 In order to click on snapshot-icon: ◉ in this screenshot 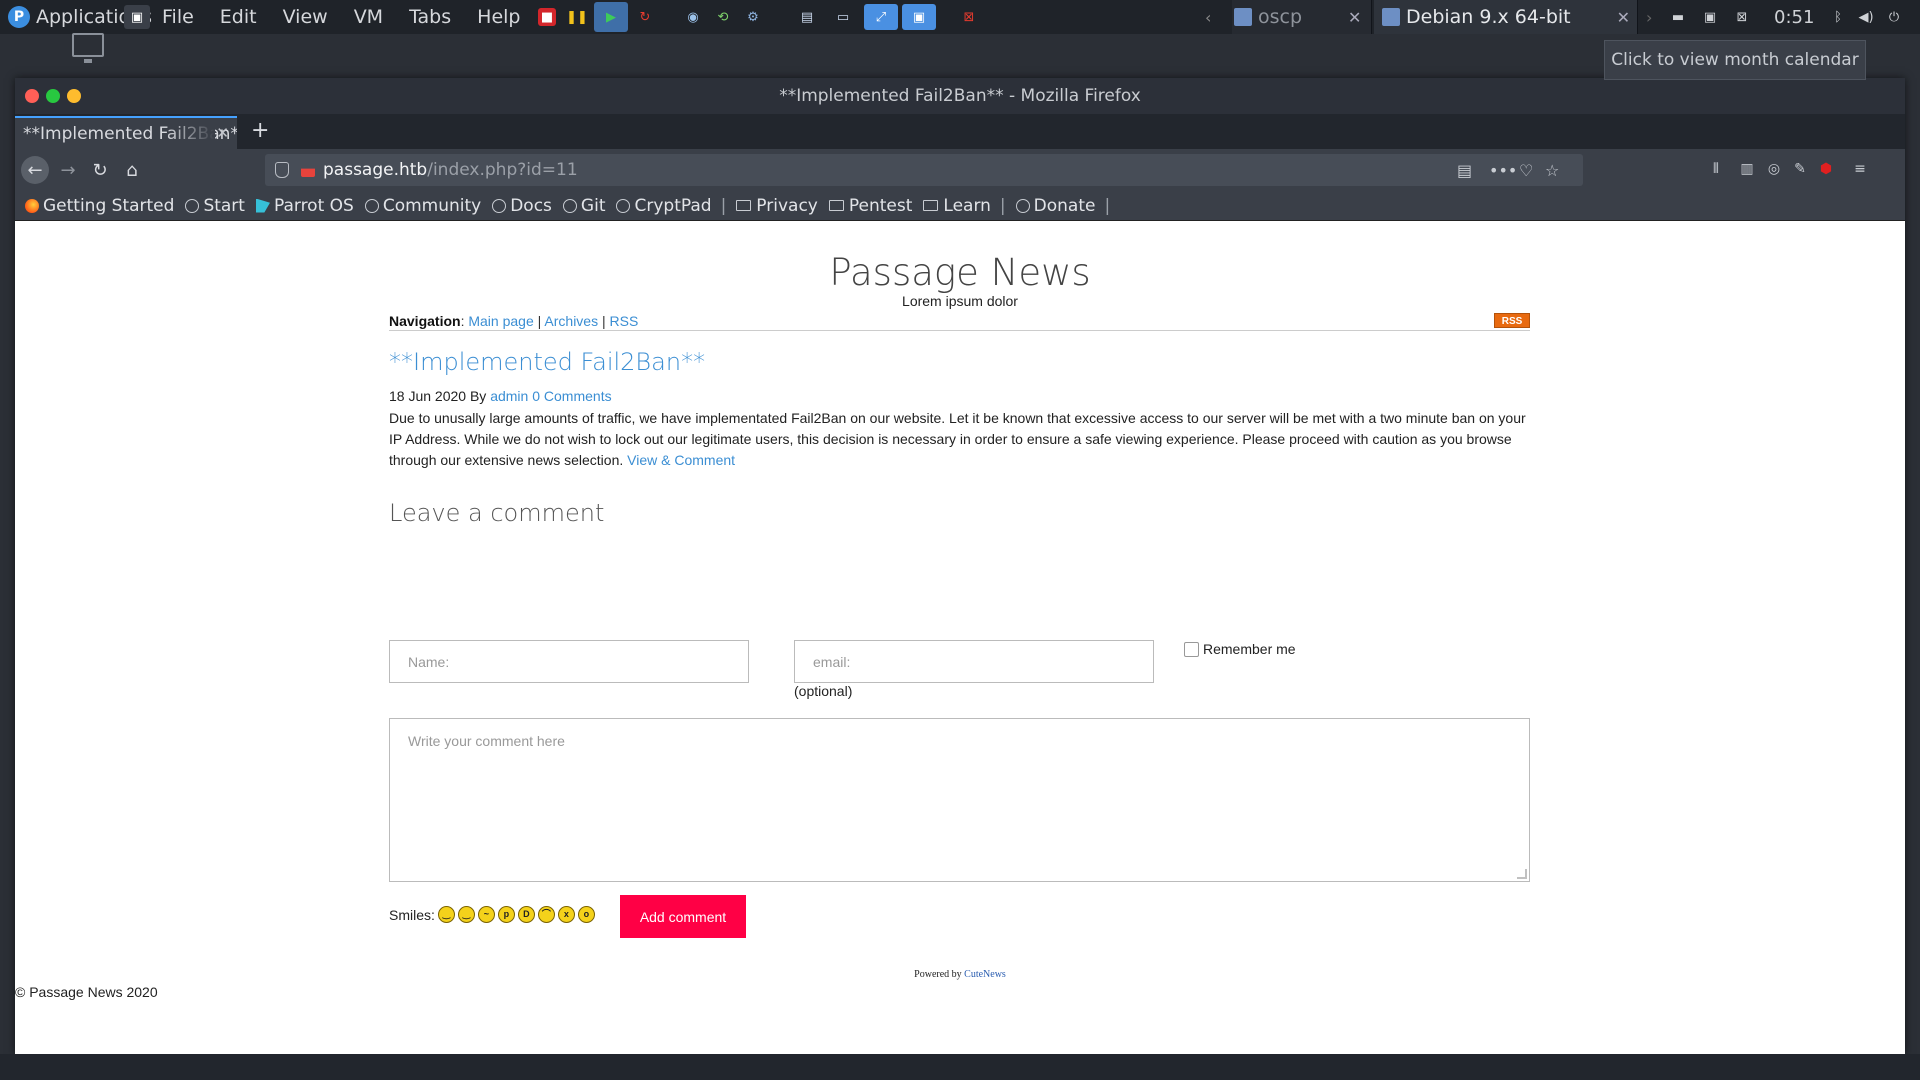, I will do `click(693, 17)`.